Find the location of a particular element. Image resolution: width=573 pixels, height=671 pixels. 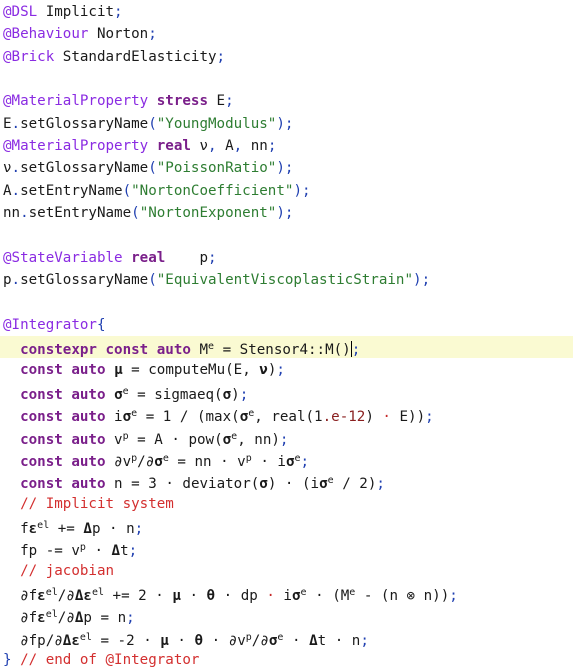

code-token: el is located at coordinates (43, 526).